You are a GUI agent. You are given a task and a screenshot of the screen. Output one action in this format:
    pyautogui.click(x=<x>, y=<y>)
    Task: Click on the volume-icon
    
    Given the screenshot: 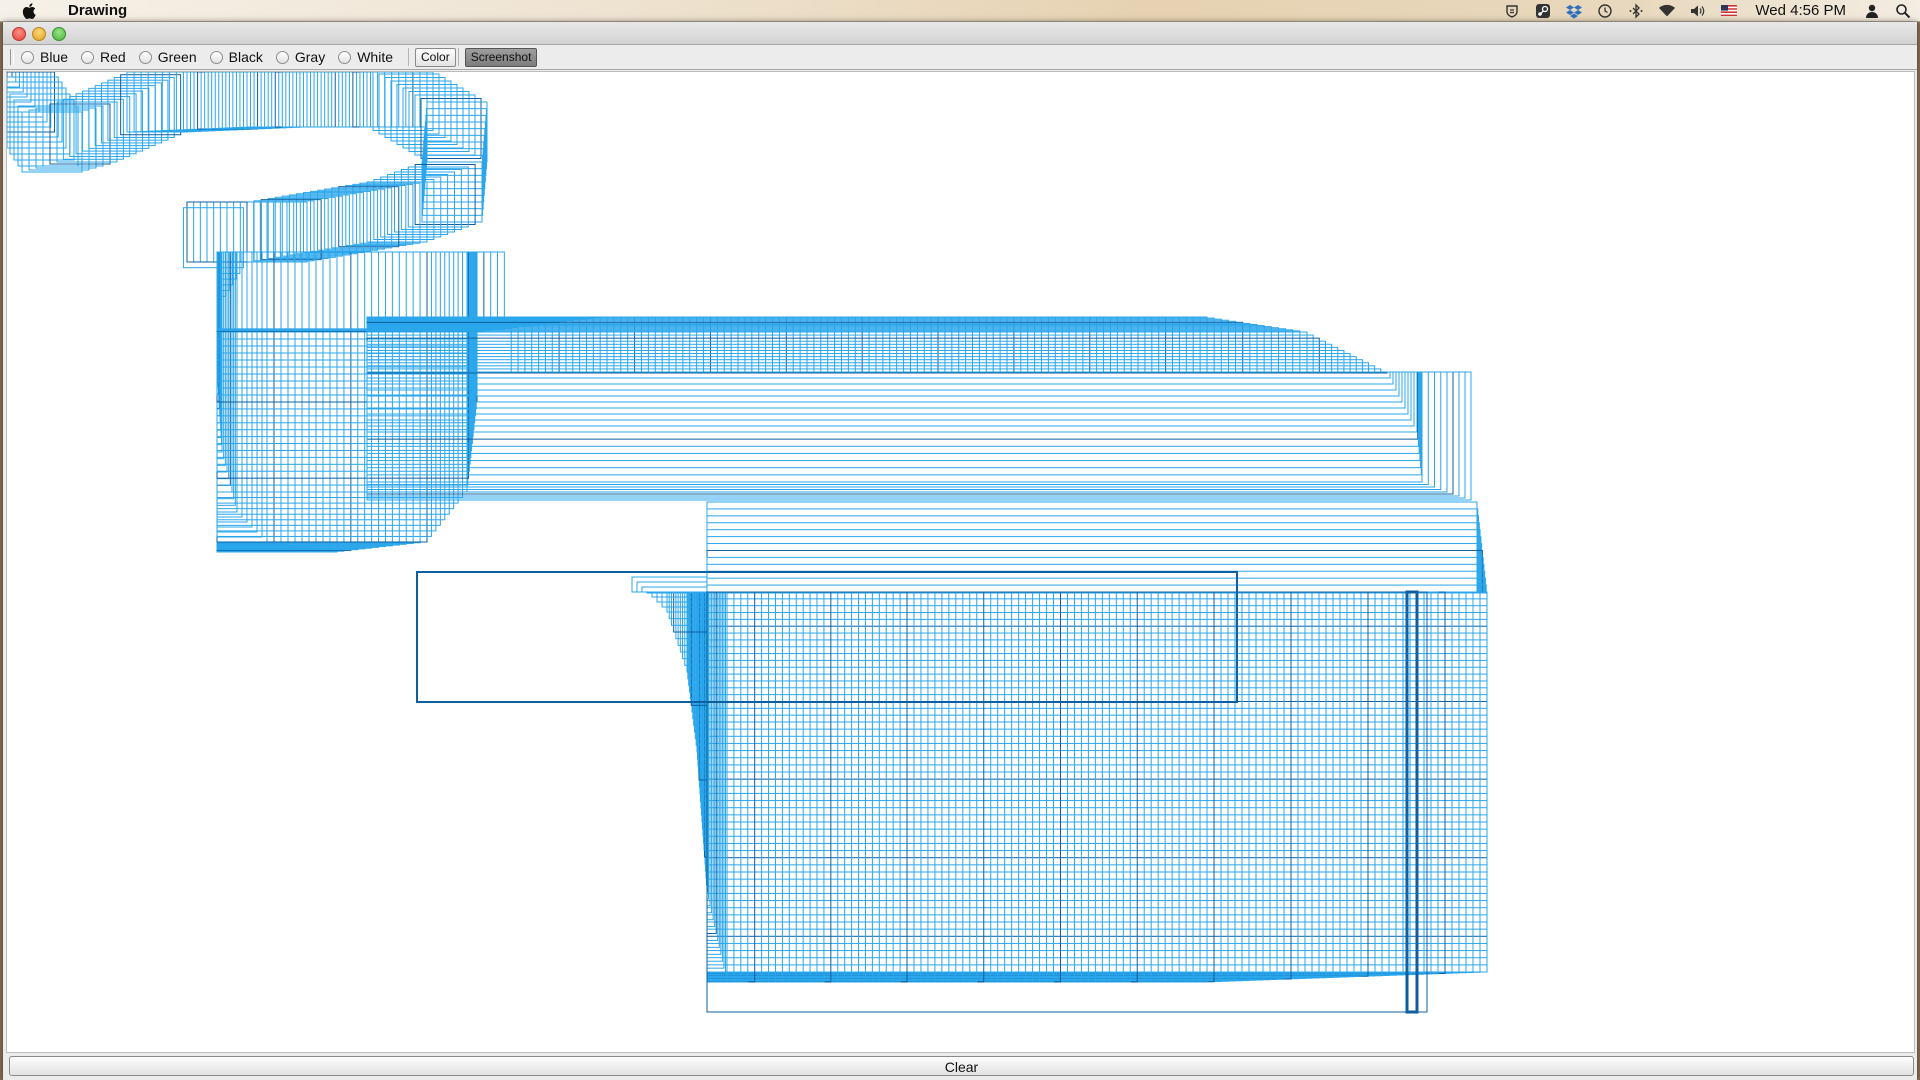 What is the action you would take?
    pyautogui.click(x=1698, y=11)
    